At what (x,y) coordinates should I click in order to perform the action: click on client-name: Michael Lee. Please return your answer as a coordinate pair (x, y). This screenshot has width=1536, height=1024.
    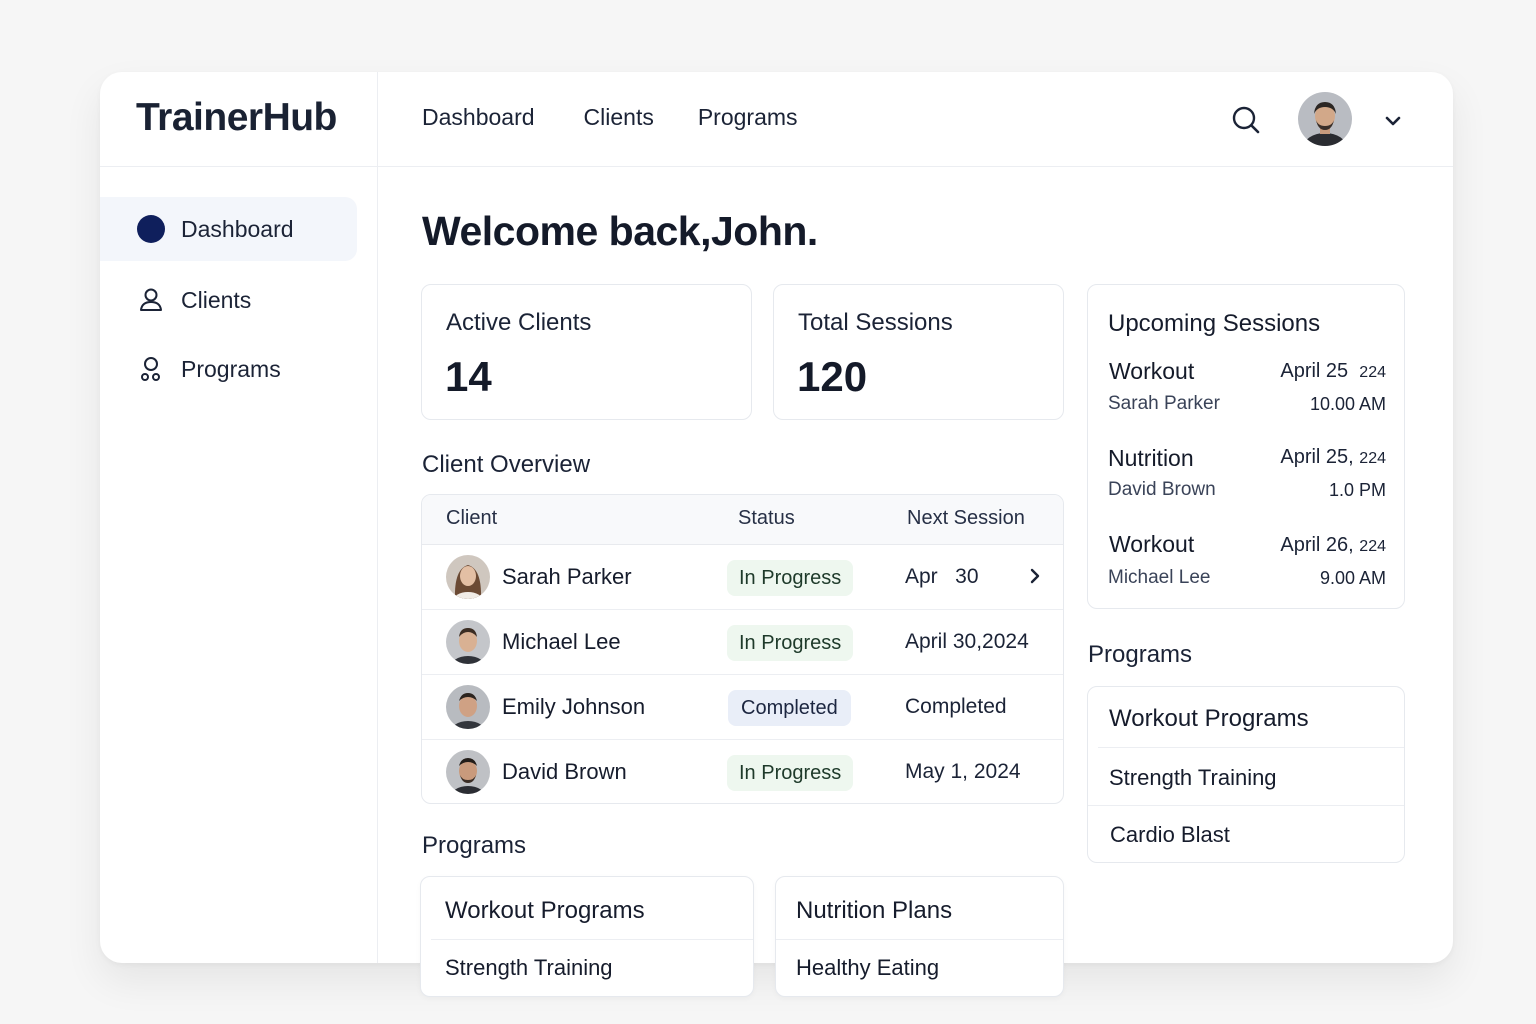
    Looking at the image, I should click on (561, 641).